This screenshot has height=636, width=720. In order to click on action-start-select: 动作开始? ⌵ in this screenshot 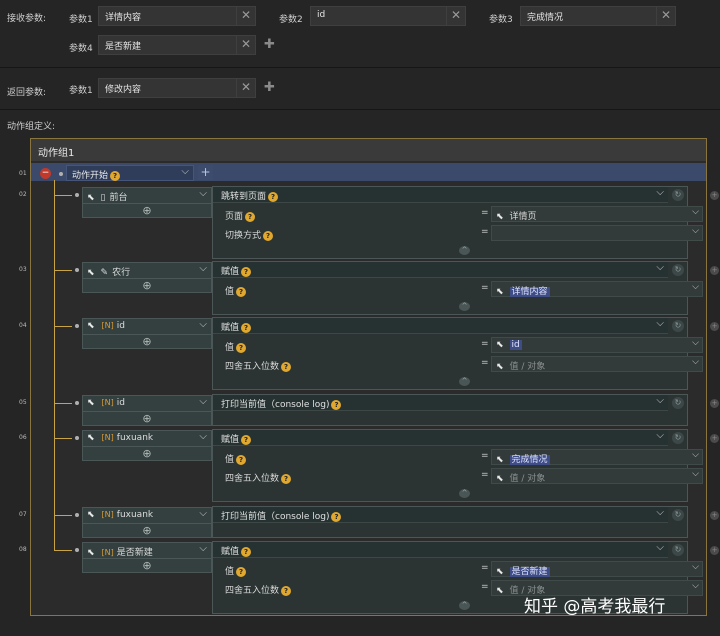, I will do `click(130, 173)`.